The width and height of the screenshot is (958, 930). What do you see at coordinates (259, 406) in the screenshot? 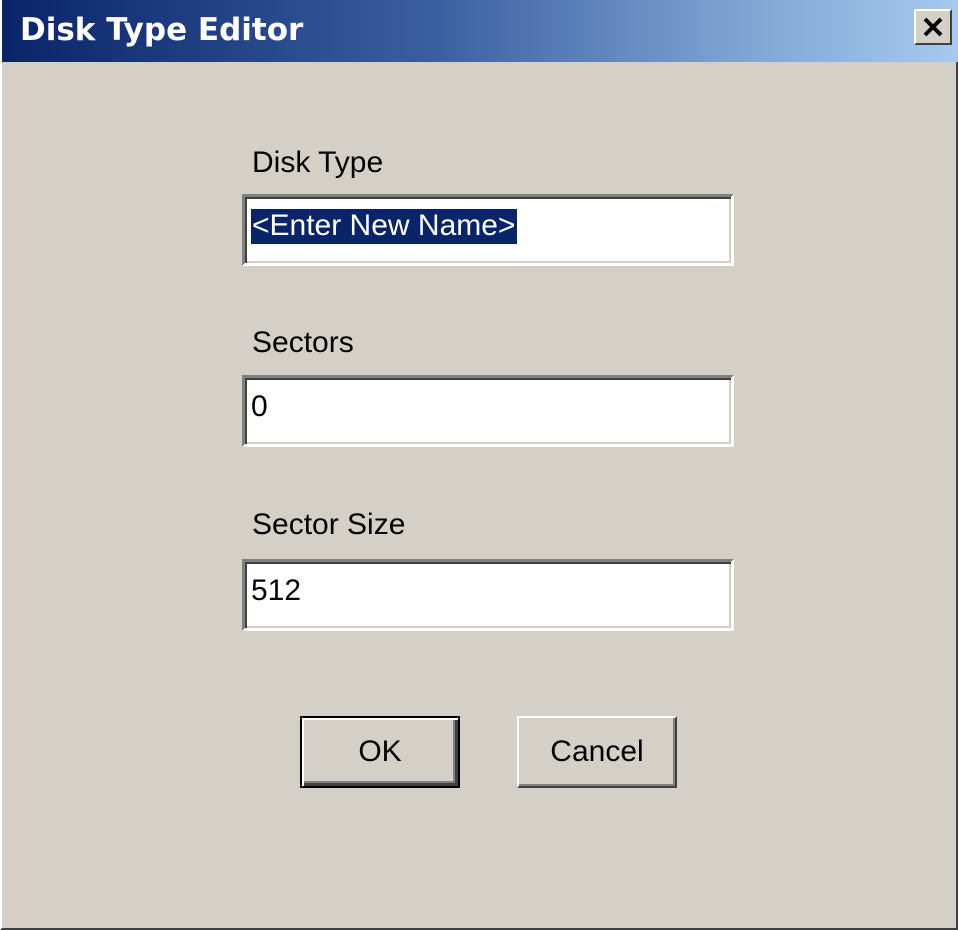
I see `sectors-value: 0` at bounding box center [259, 406].